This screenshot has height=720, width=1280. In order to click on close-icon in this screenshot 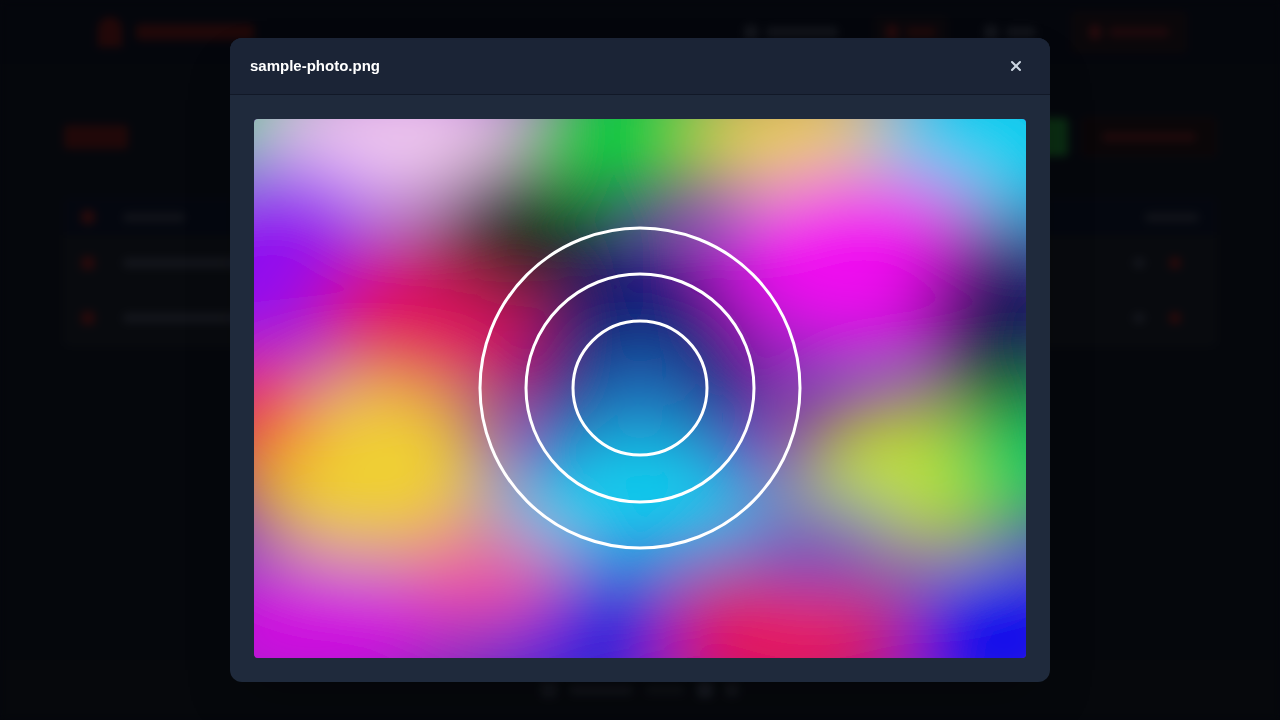, I will do `click(1016, 66)`.